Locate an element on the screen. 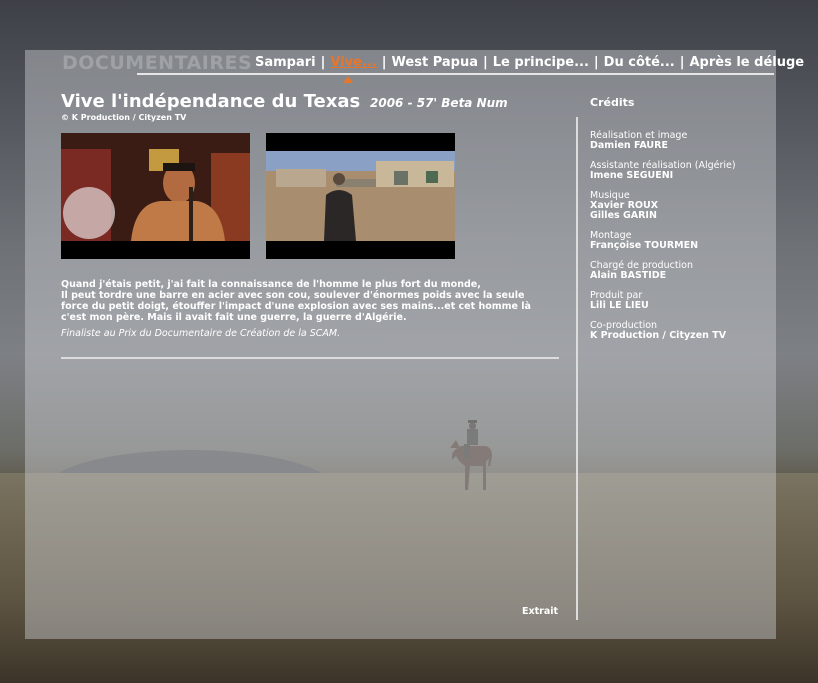  credit-name: Françoise TOURMEN is located at coordinates (644, 245).